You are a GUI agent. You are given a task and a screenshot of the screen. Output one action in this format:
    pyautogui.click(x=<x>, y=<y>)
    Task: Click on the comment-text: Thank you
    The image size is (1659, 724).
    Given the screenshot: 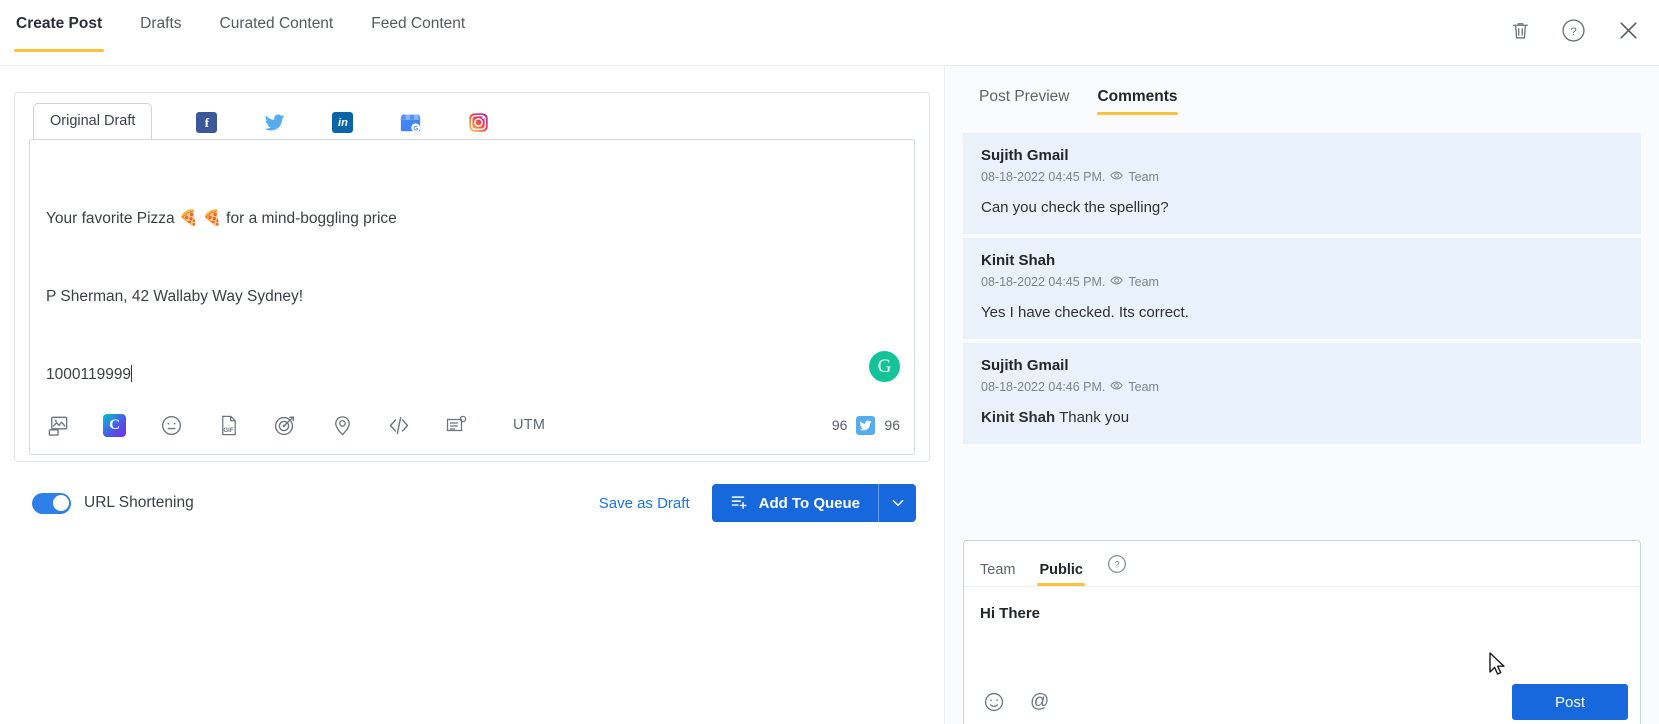 What is the action you would take?
    pyautogui.click(x=1092, y=417)
    